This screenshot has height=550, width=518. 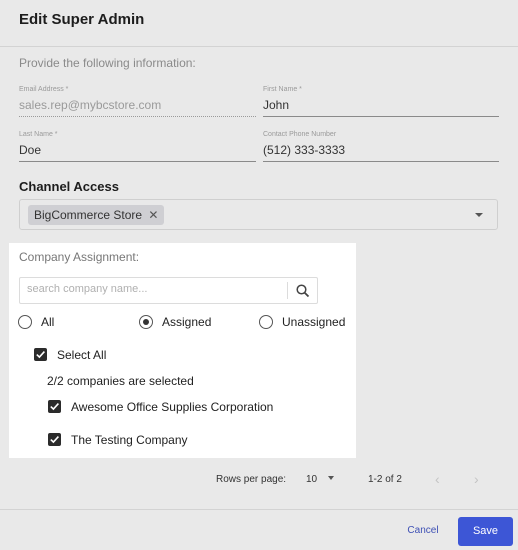 I want to click on next-page-icon: ›, so click(x=476, y=479).